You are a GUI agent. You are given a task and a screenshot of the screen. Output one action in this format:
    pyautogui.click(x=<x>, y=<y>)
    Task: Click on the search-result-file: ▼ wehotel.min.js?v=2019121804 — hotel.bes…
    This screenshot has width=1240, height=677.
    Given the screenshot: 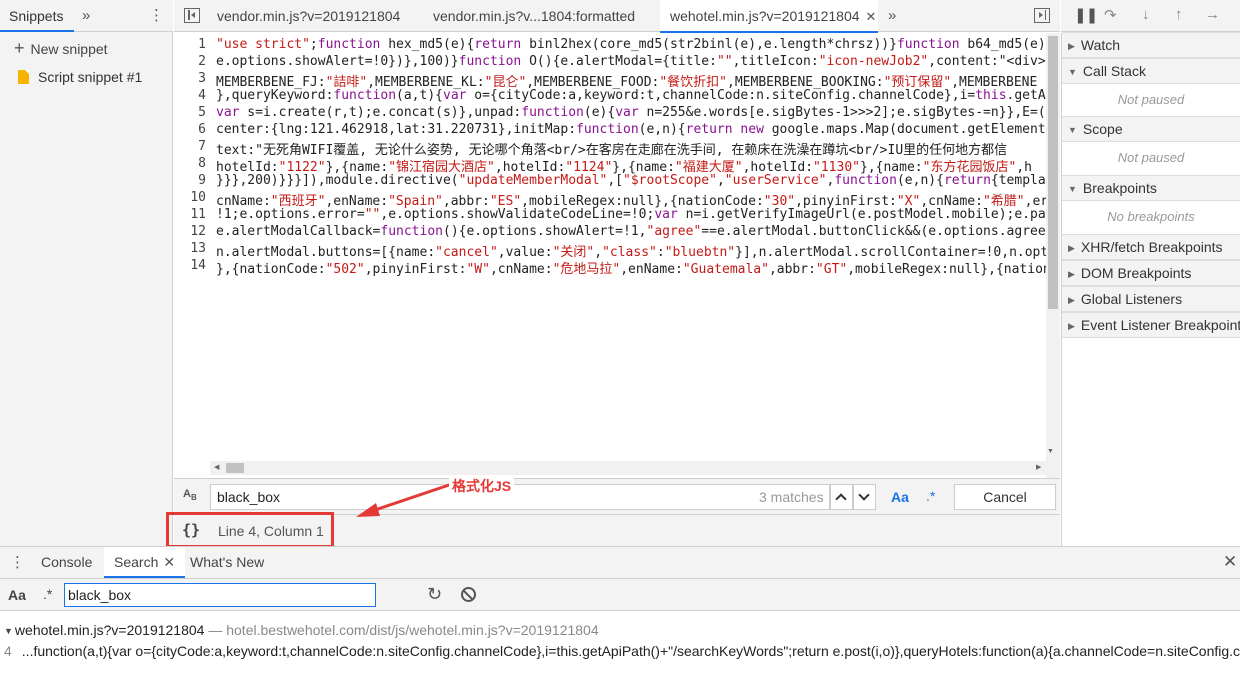 What is the action you would take?
    pyautogui.click(x=301, y=630)
    